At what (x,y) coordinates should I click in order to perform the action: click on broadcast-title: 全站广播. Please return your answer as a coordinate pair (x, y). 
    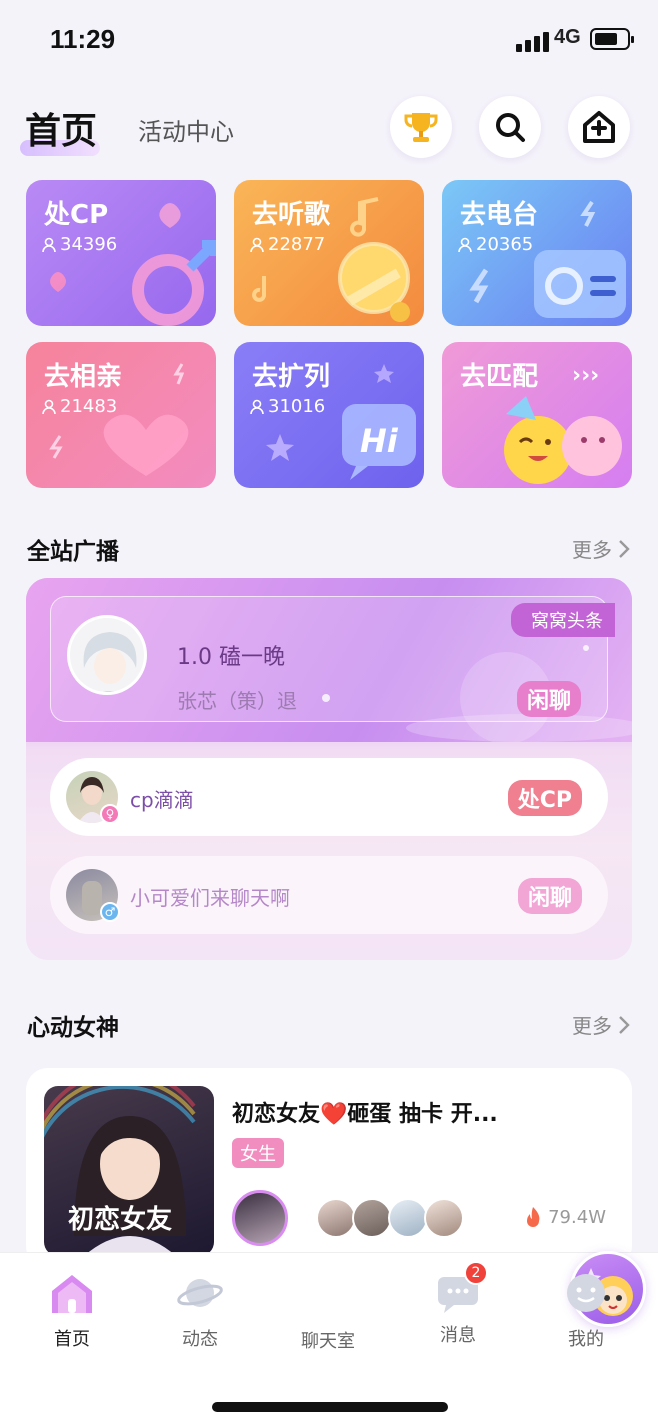
    Looking at the image, I should click on (73, 552).